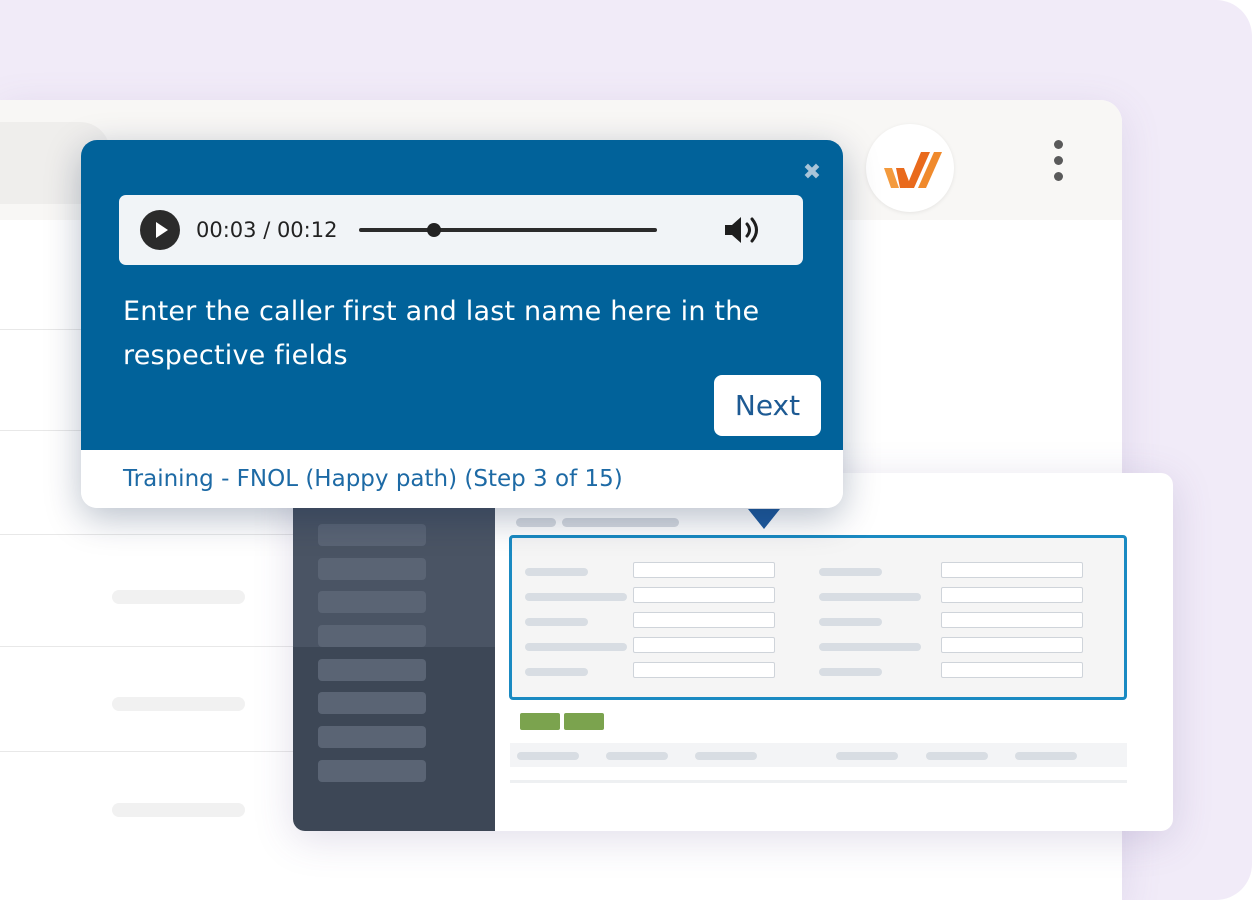 The width and height of the screenshot is (1252, 900). I want to click on audio-progress-thumb, so click(433, 230).